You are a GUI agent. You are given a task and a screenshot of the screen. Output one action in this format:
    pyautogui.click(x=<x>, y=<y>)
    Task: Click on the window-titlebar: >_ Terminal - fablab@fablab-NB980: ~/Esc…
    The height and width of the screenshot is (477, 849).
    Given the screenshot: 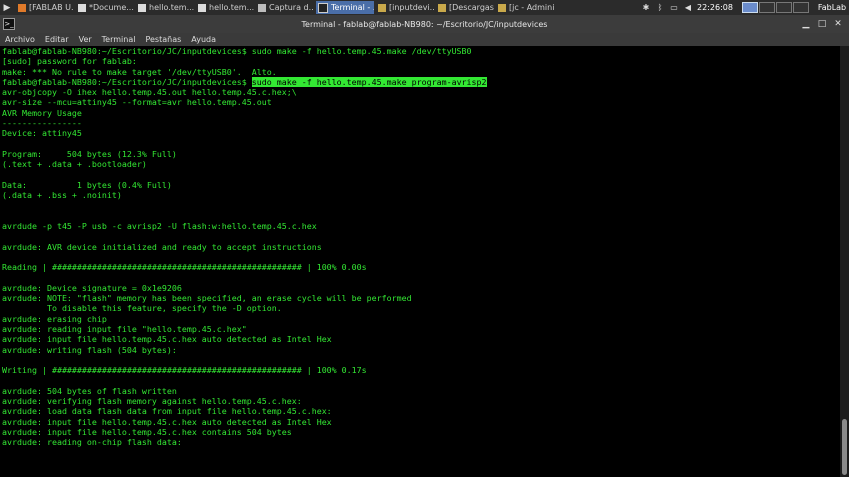 What is the action you would take?
    pyautogui.click(x=424, y=24)
    